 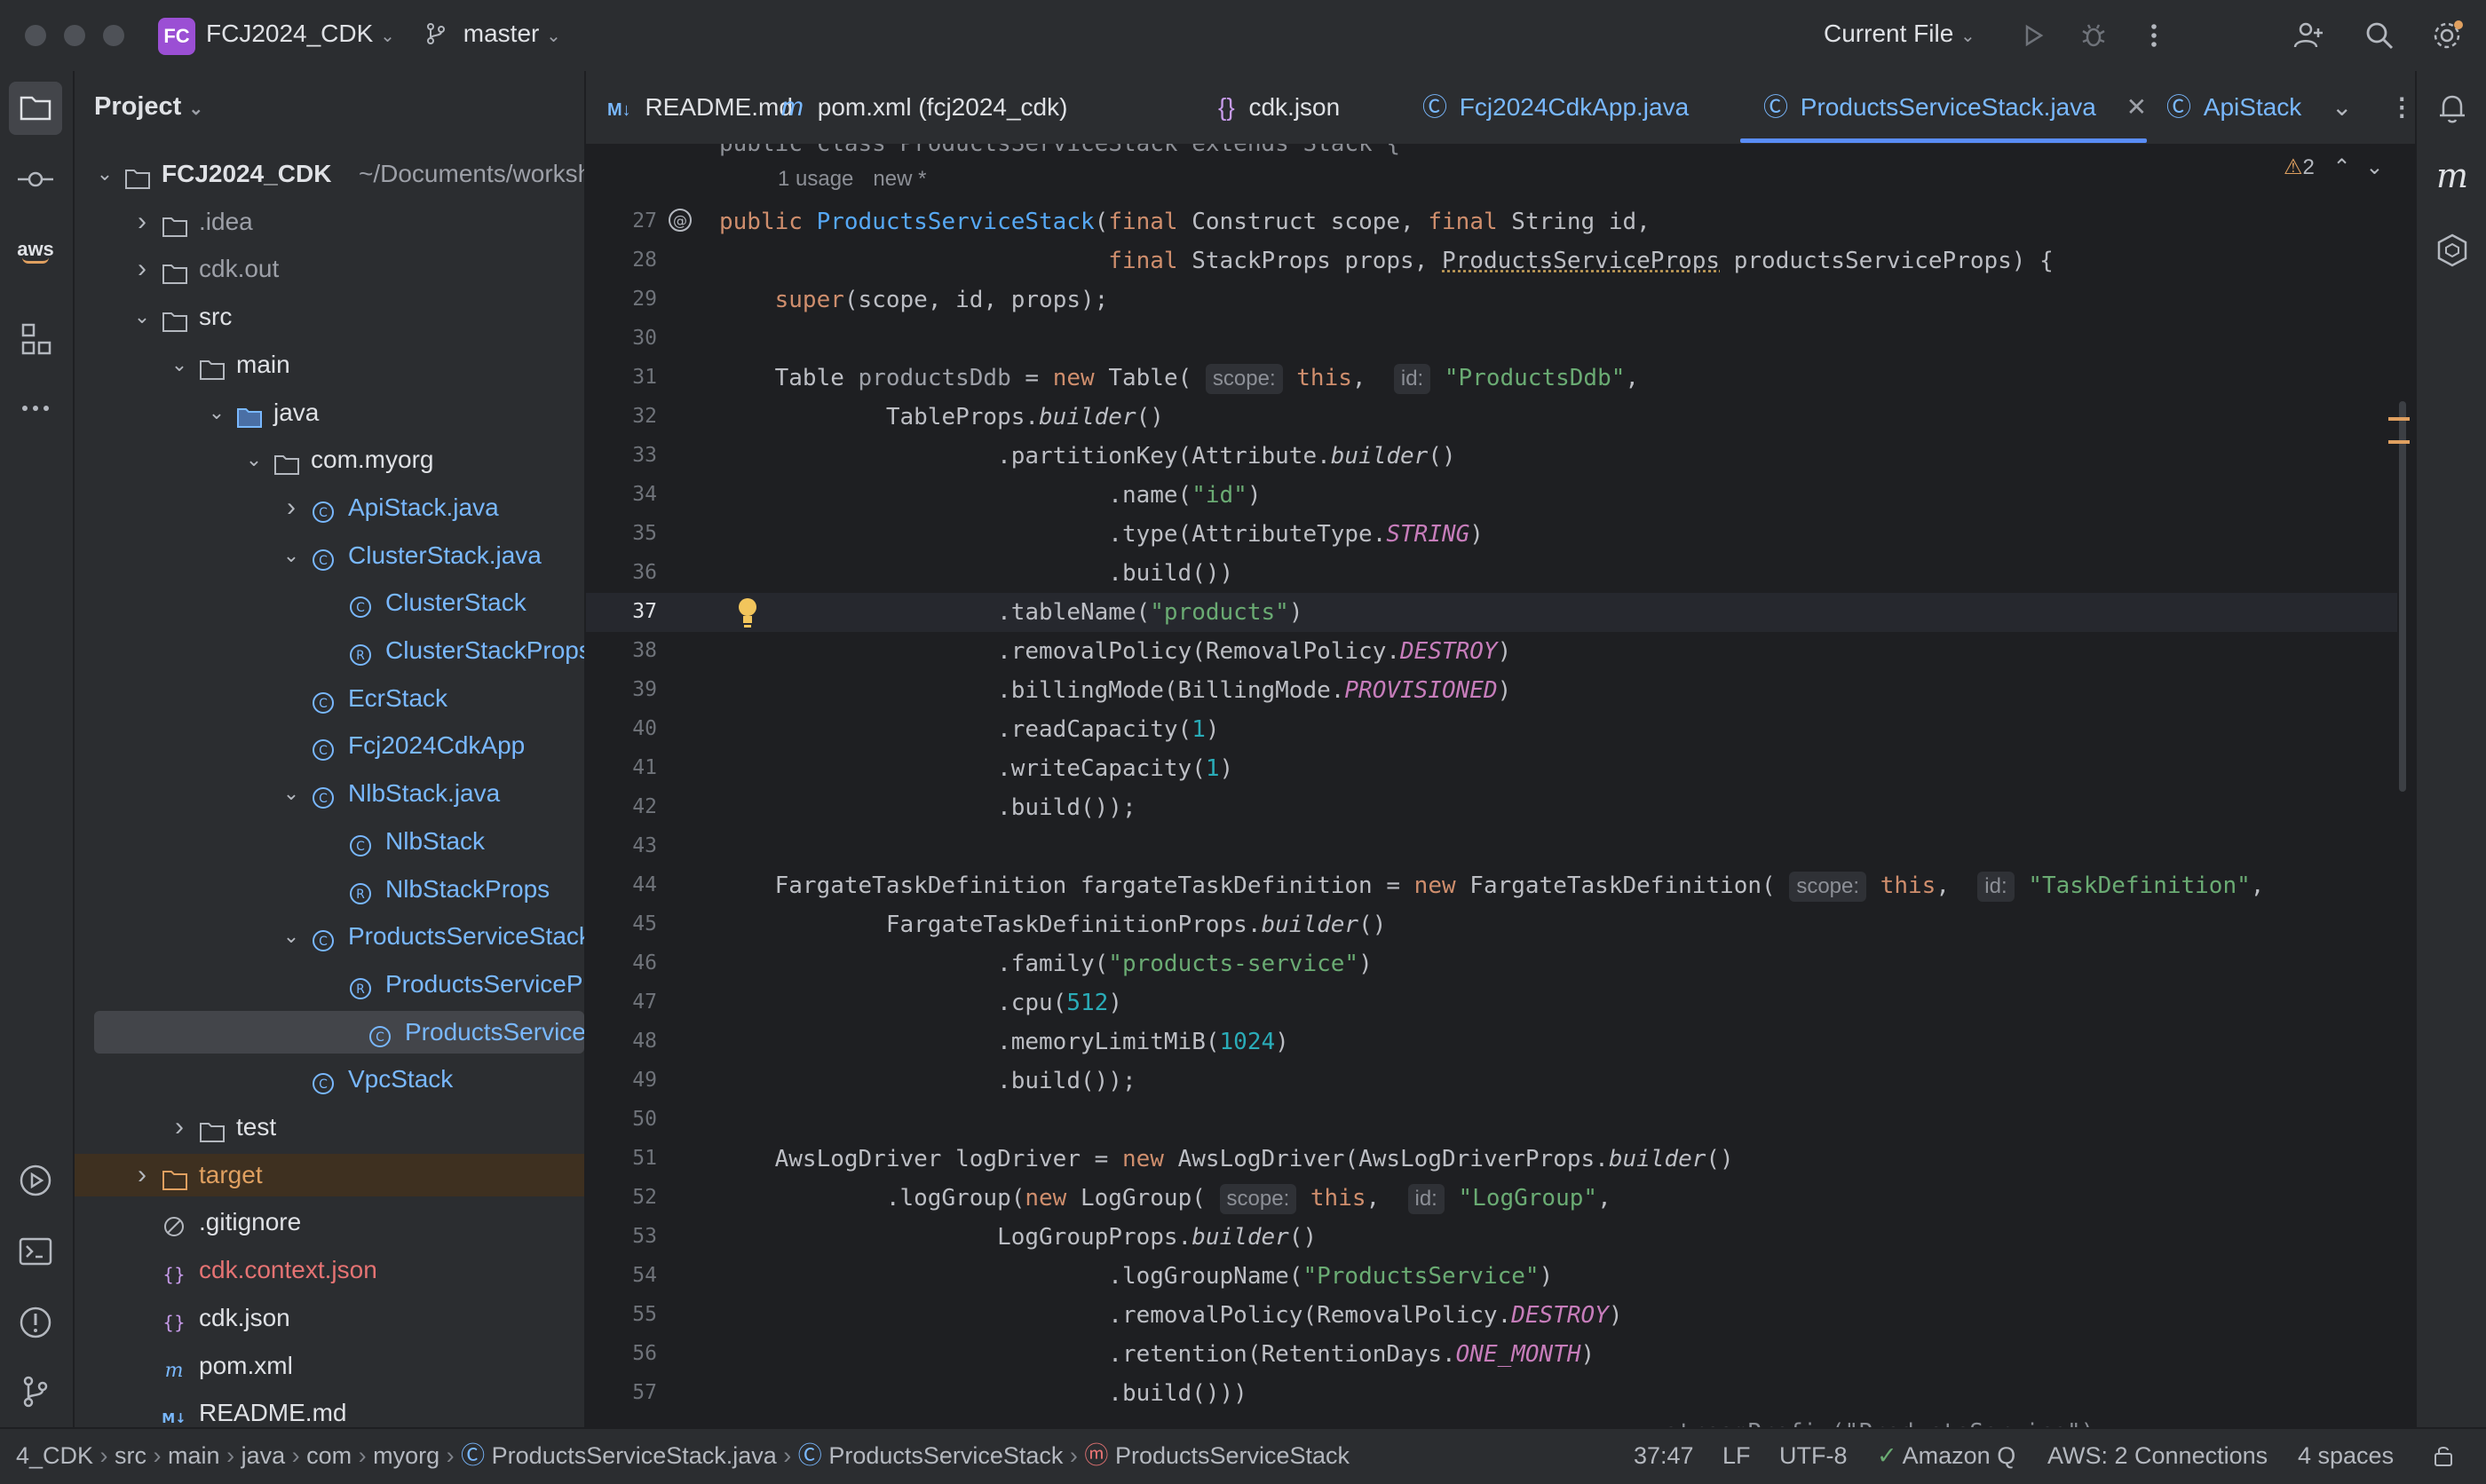 What do you see at coordinates (131, 1456) in the screenshot?
I see `breadcrumb-item: src` at bounding box center [131, 1456].